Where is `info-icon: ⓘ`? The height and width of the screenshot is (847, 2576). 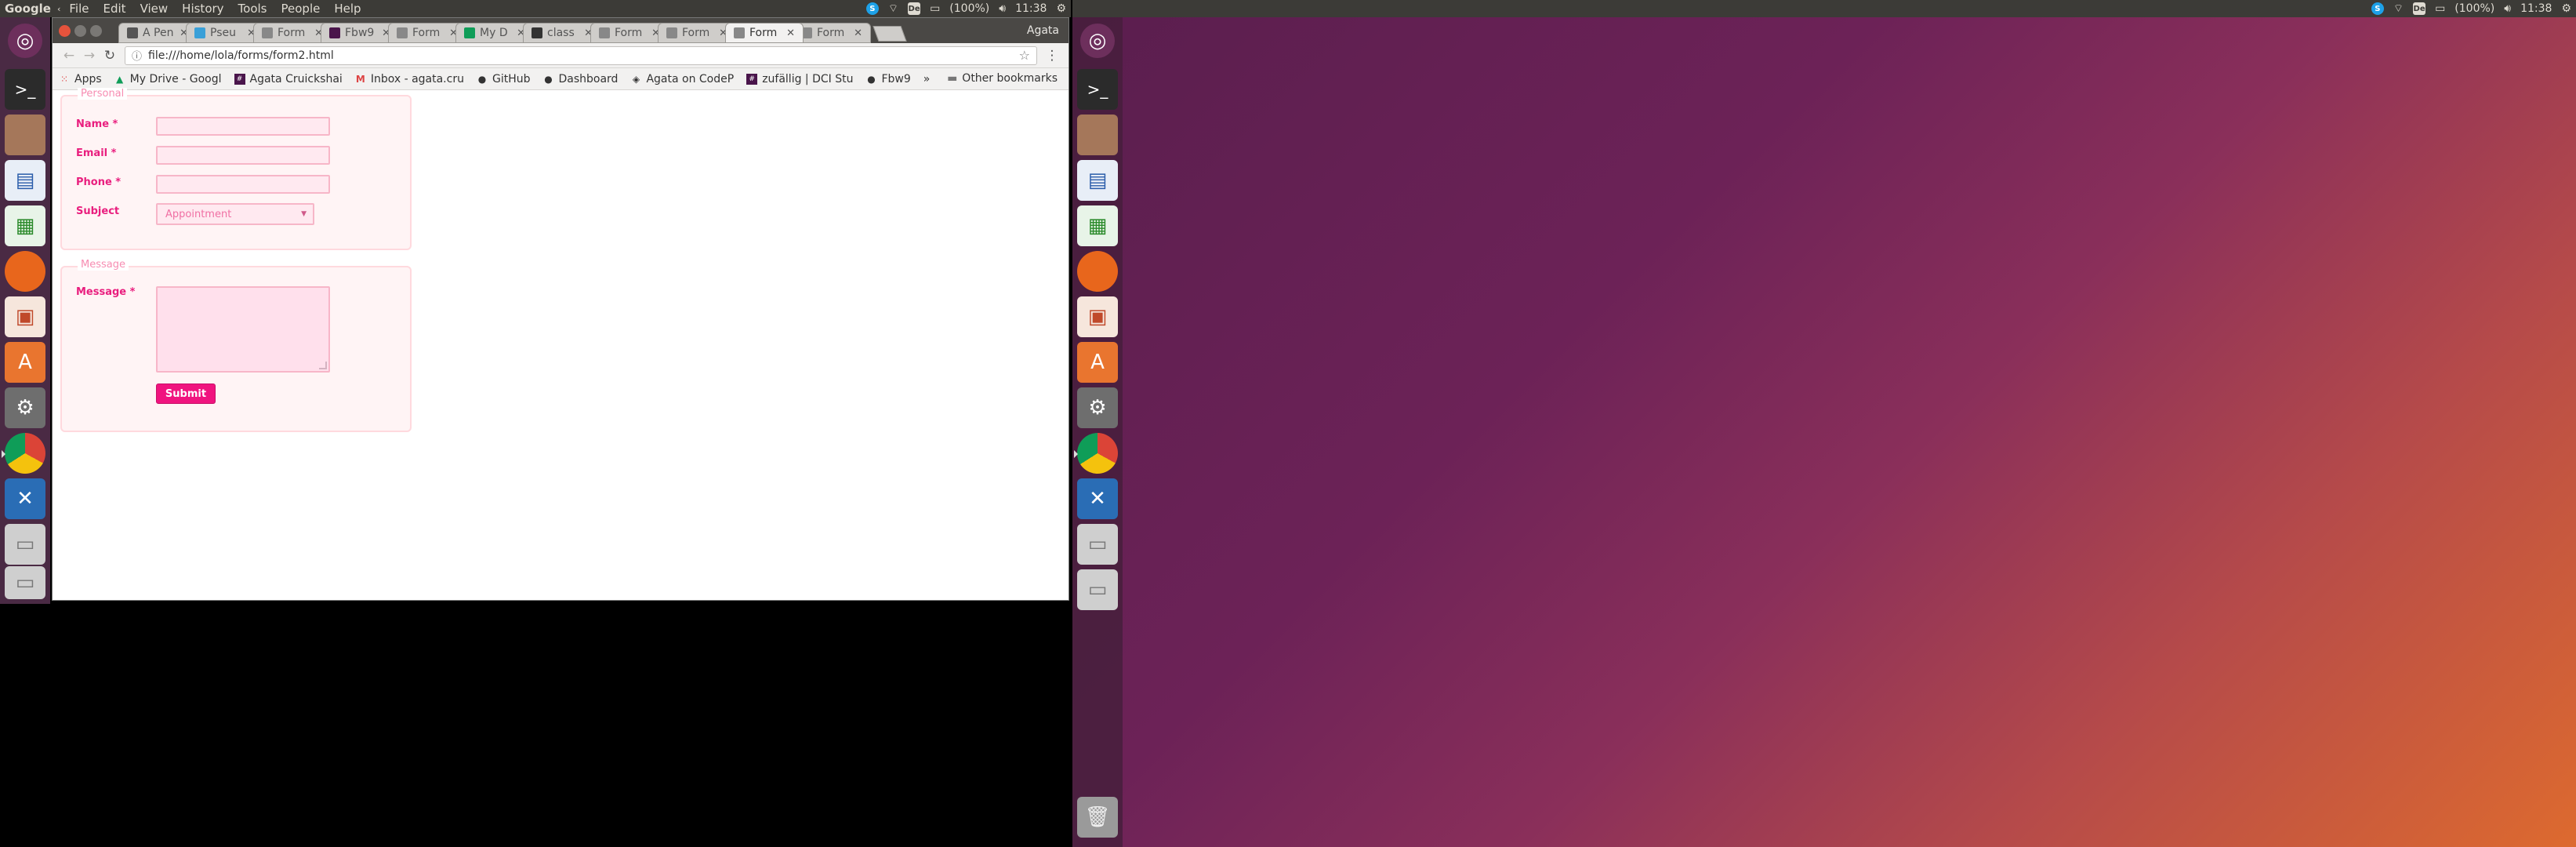
info-icon: ⓘ is located at coordinates (137, 55).